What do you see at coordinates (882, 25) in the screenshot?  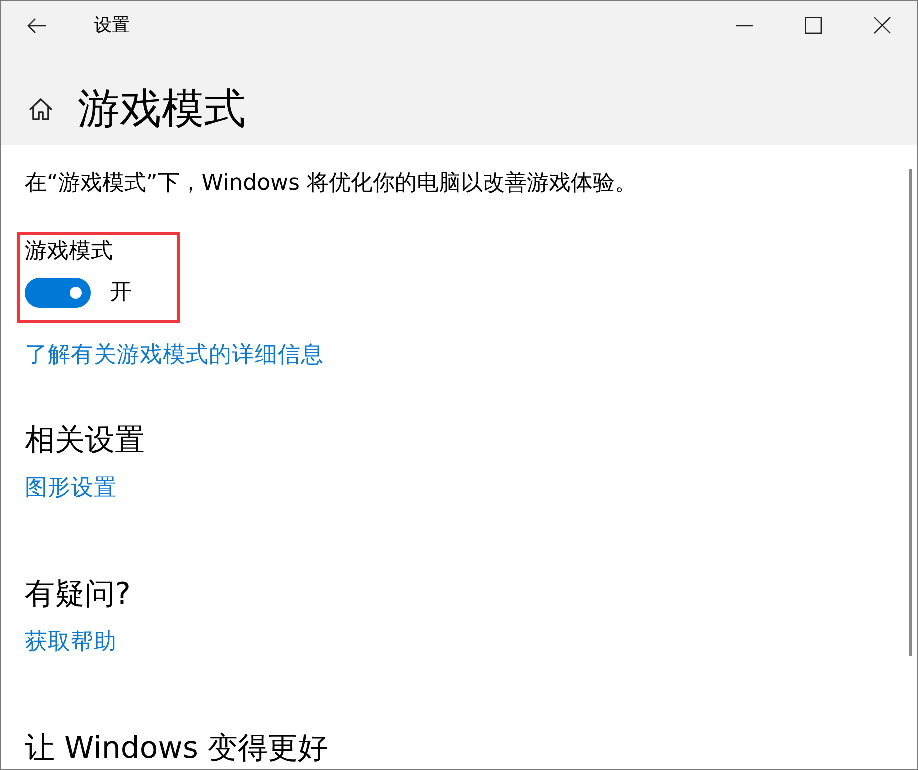 I see `close-icon` at bounding box center [882, 25].